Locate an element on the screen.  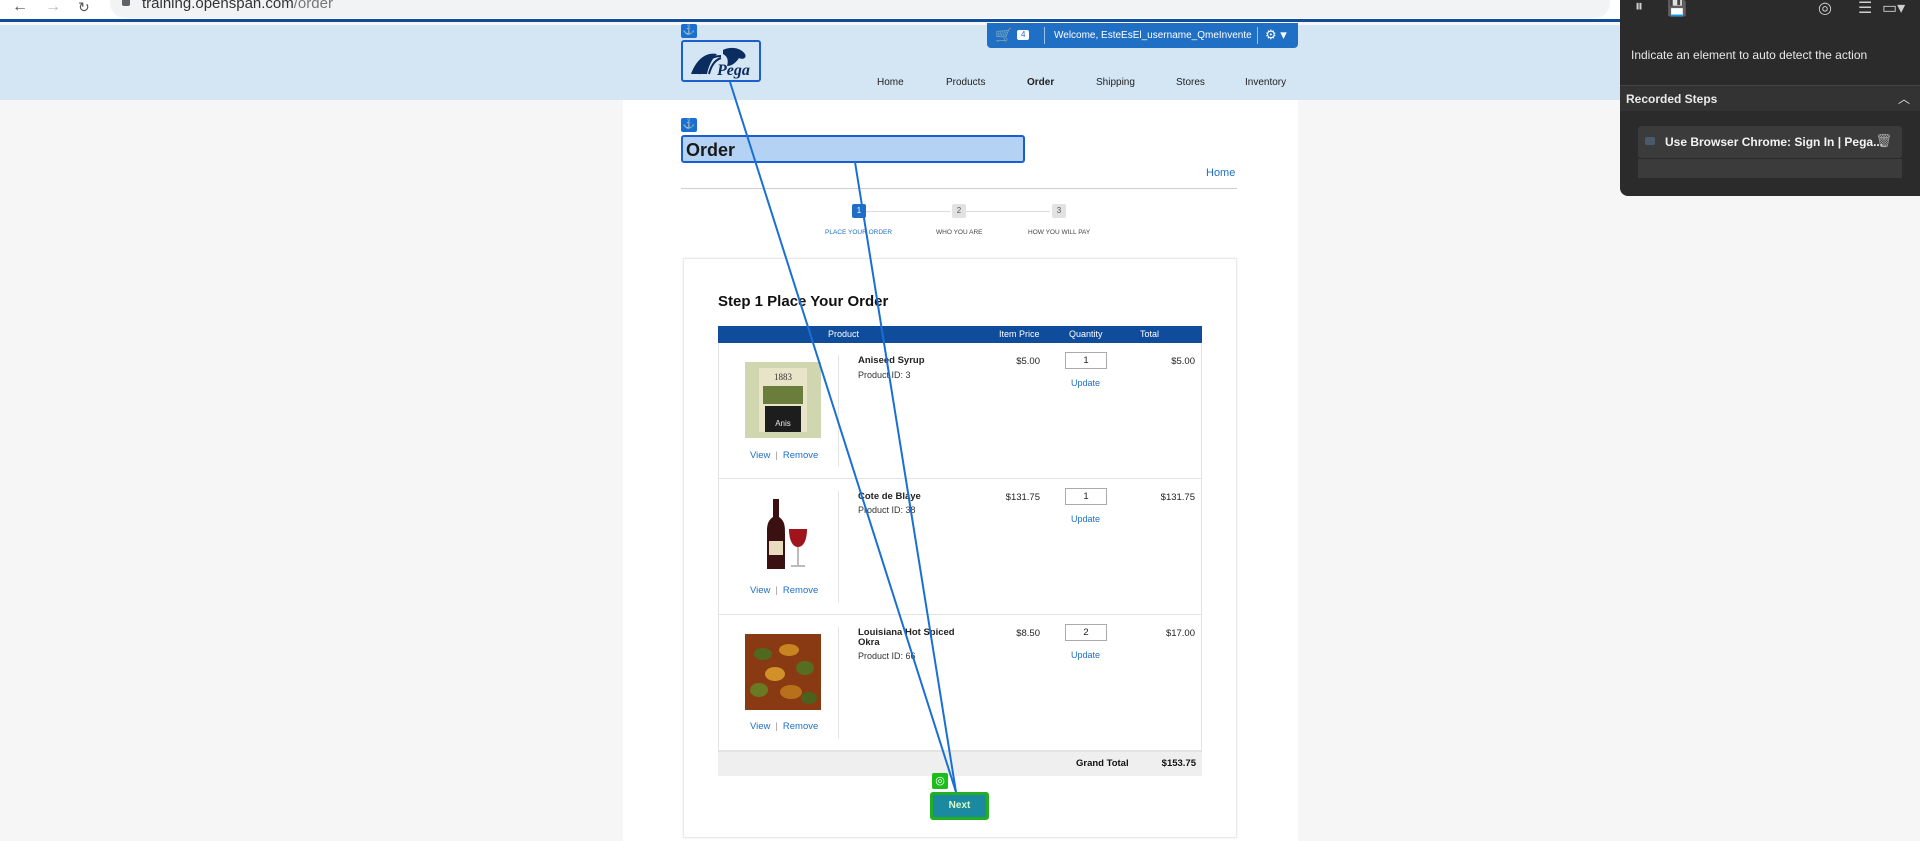
table-header: Product Item Price Quantity Total is located at coordinates (960, 334).